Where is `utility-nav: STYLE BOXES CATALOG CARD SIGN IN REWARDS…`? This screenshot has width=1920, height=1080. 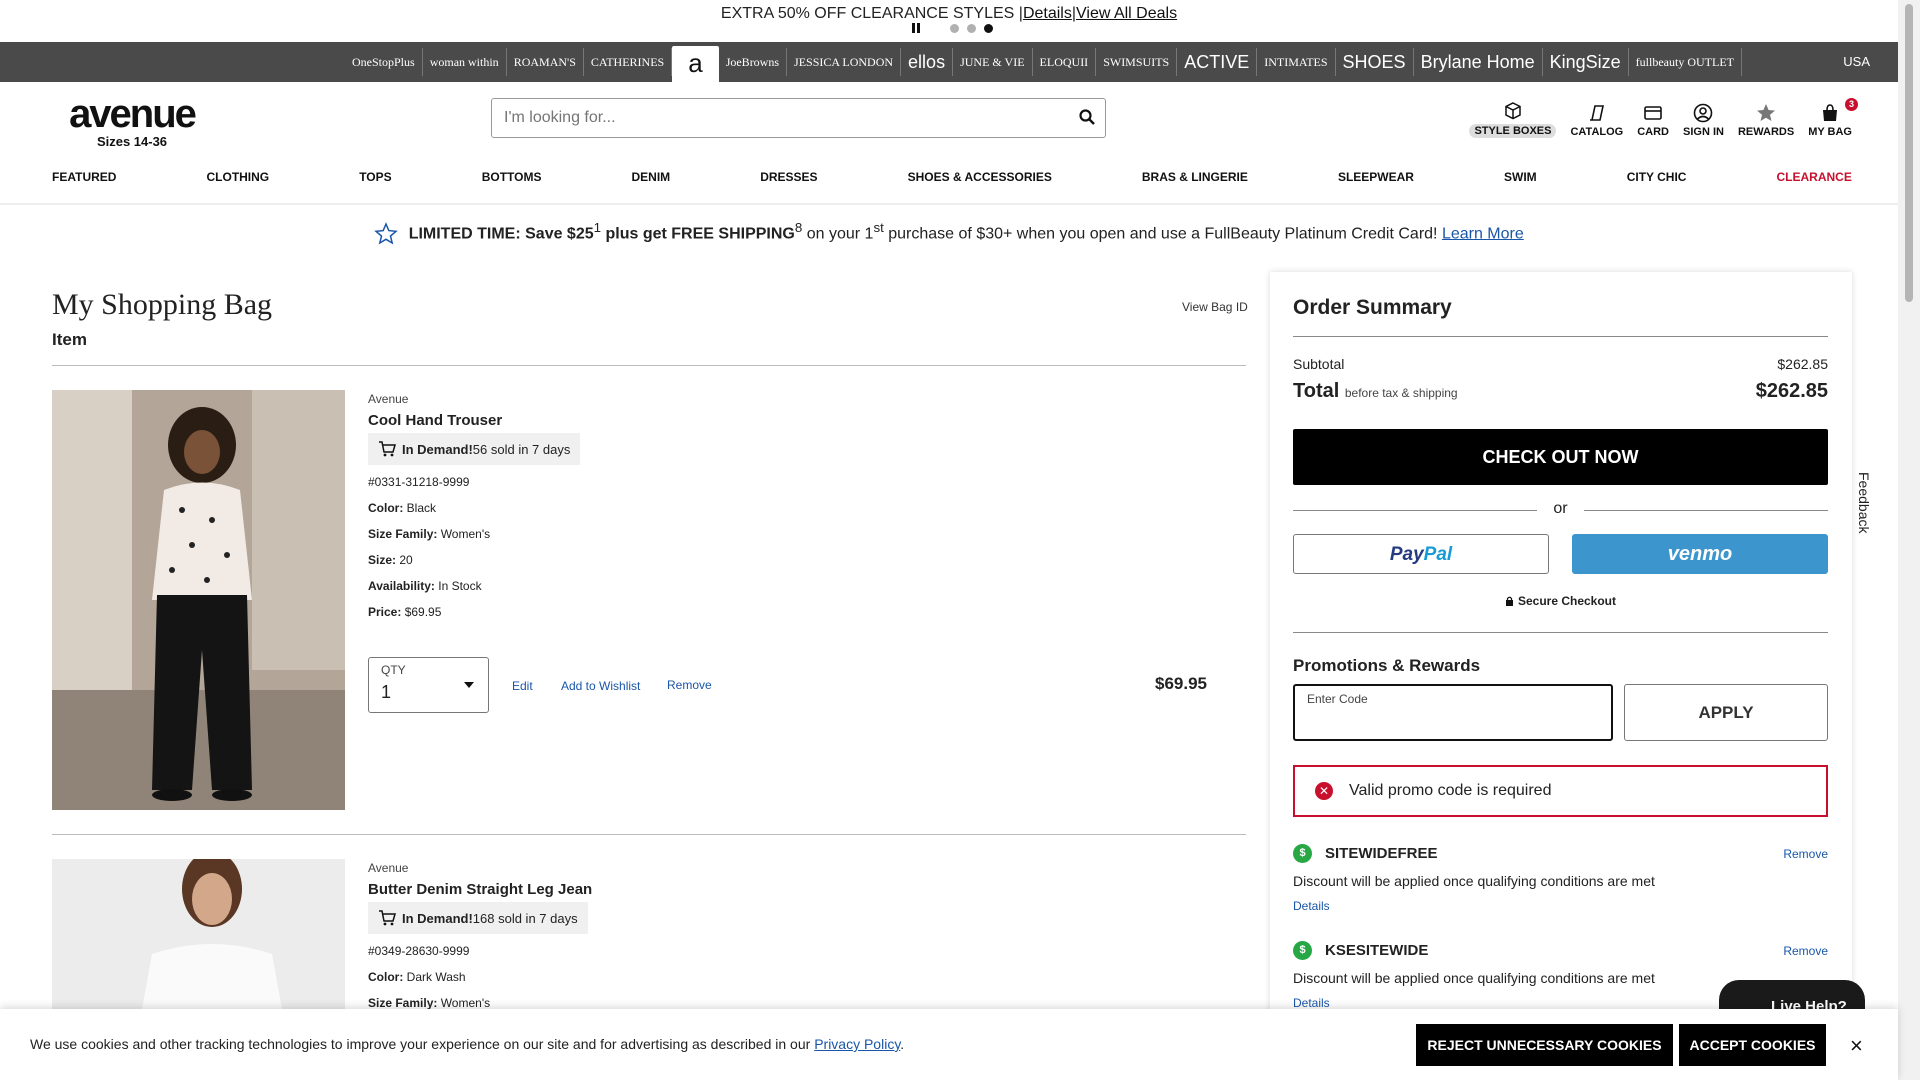
utility-nav: STYLE BOXES CATALOG CARD SIGN IN REWARDS… is located at coordinates (1663, 118).